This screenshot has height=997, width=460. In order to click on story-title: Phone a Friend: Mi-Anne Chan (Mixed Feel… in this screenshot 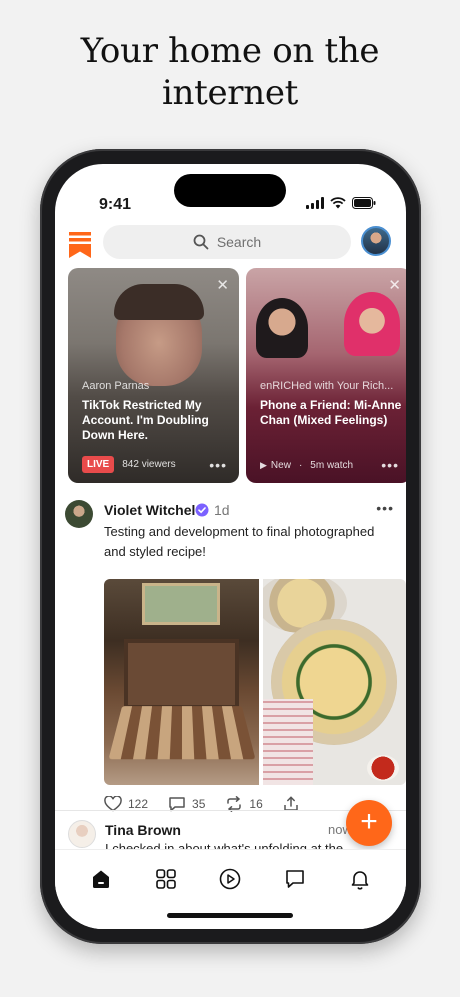, I will do `click(331, 412)`.